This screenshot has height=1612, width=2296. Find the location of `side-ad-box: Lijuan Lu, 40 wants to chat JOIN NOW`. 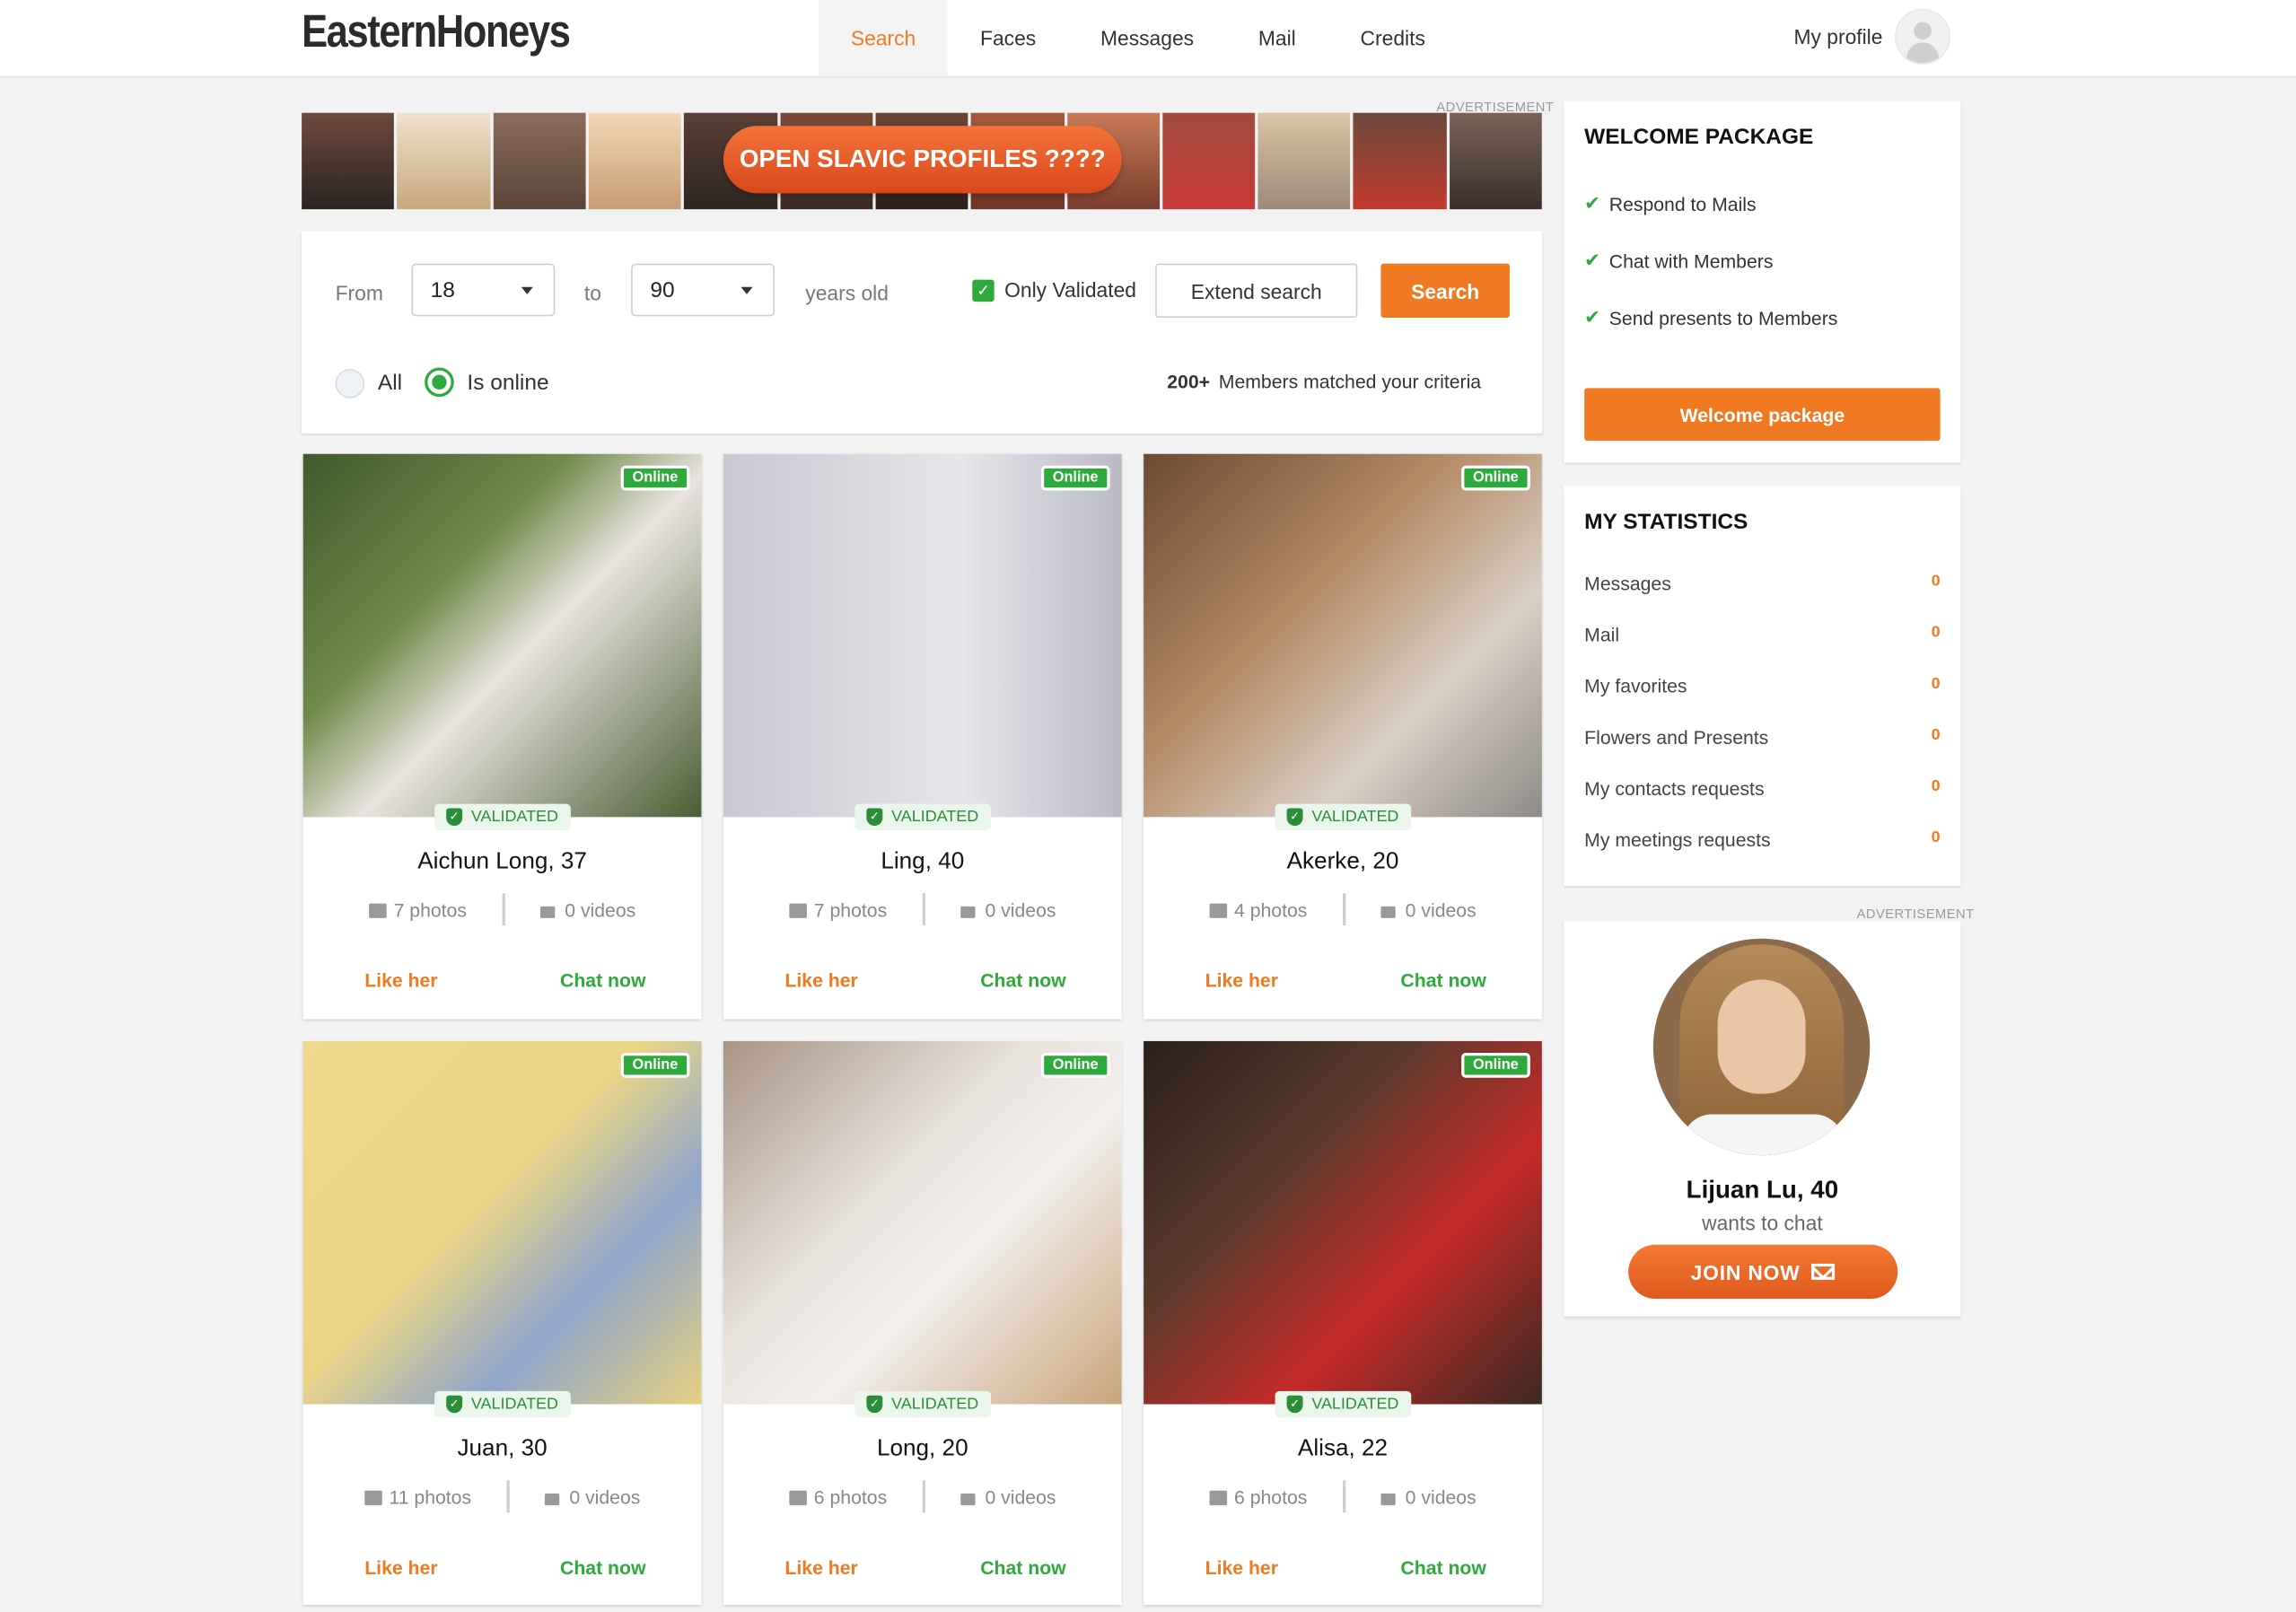

side-ad-box: Lijuan Lu, 40 wants to chat JOIN NOW is located at coordinates (1763, 1119).